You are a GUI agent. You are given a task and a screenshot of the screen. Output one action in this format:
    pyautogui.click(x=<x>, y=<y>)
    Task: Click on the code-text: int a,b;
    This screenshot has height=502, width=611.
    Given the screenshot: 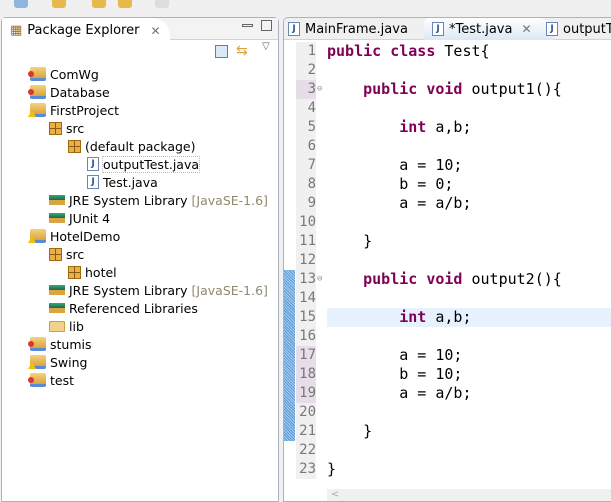 What is the action you would take?
    pyautogui.click(x=399, y=317)
    